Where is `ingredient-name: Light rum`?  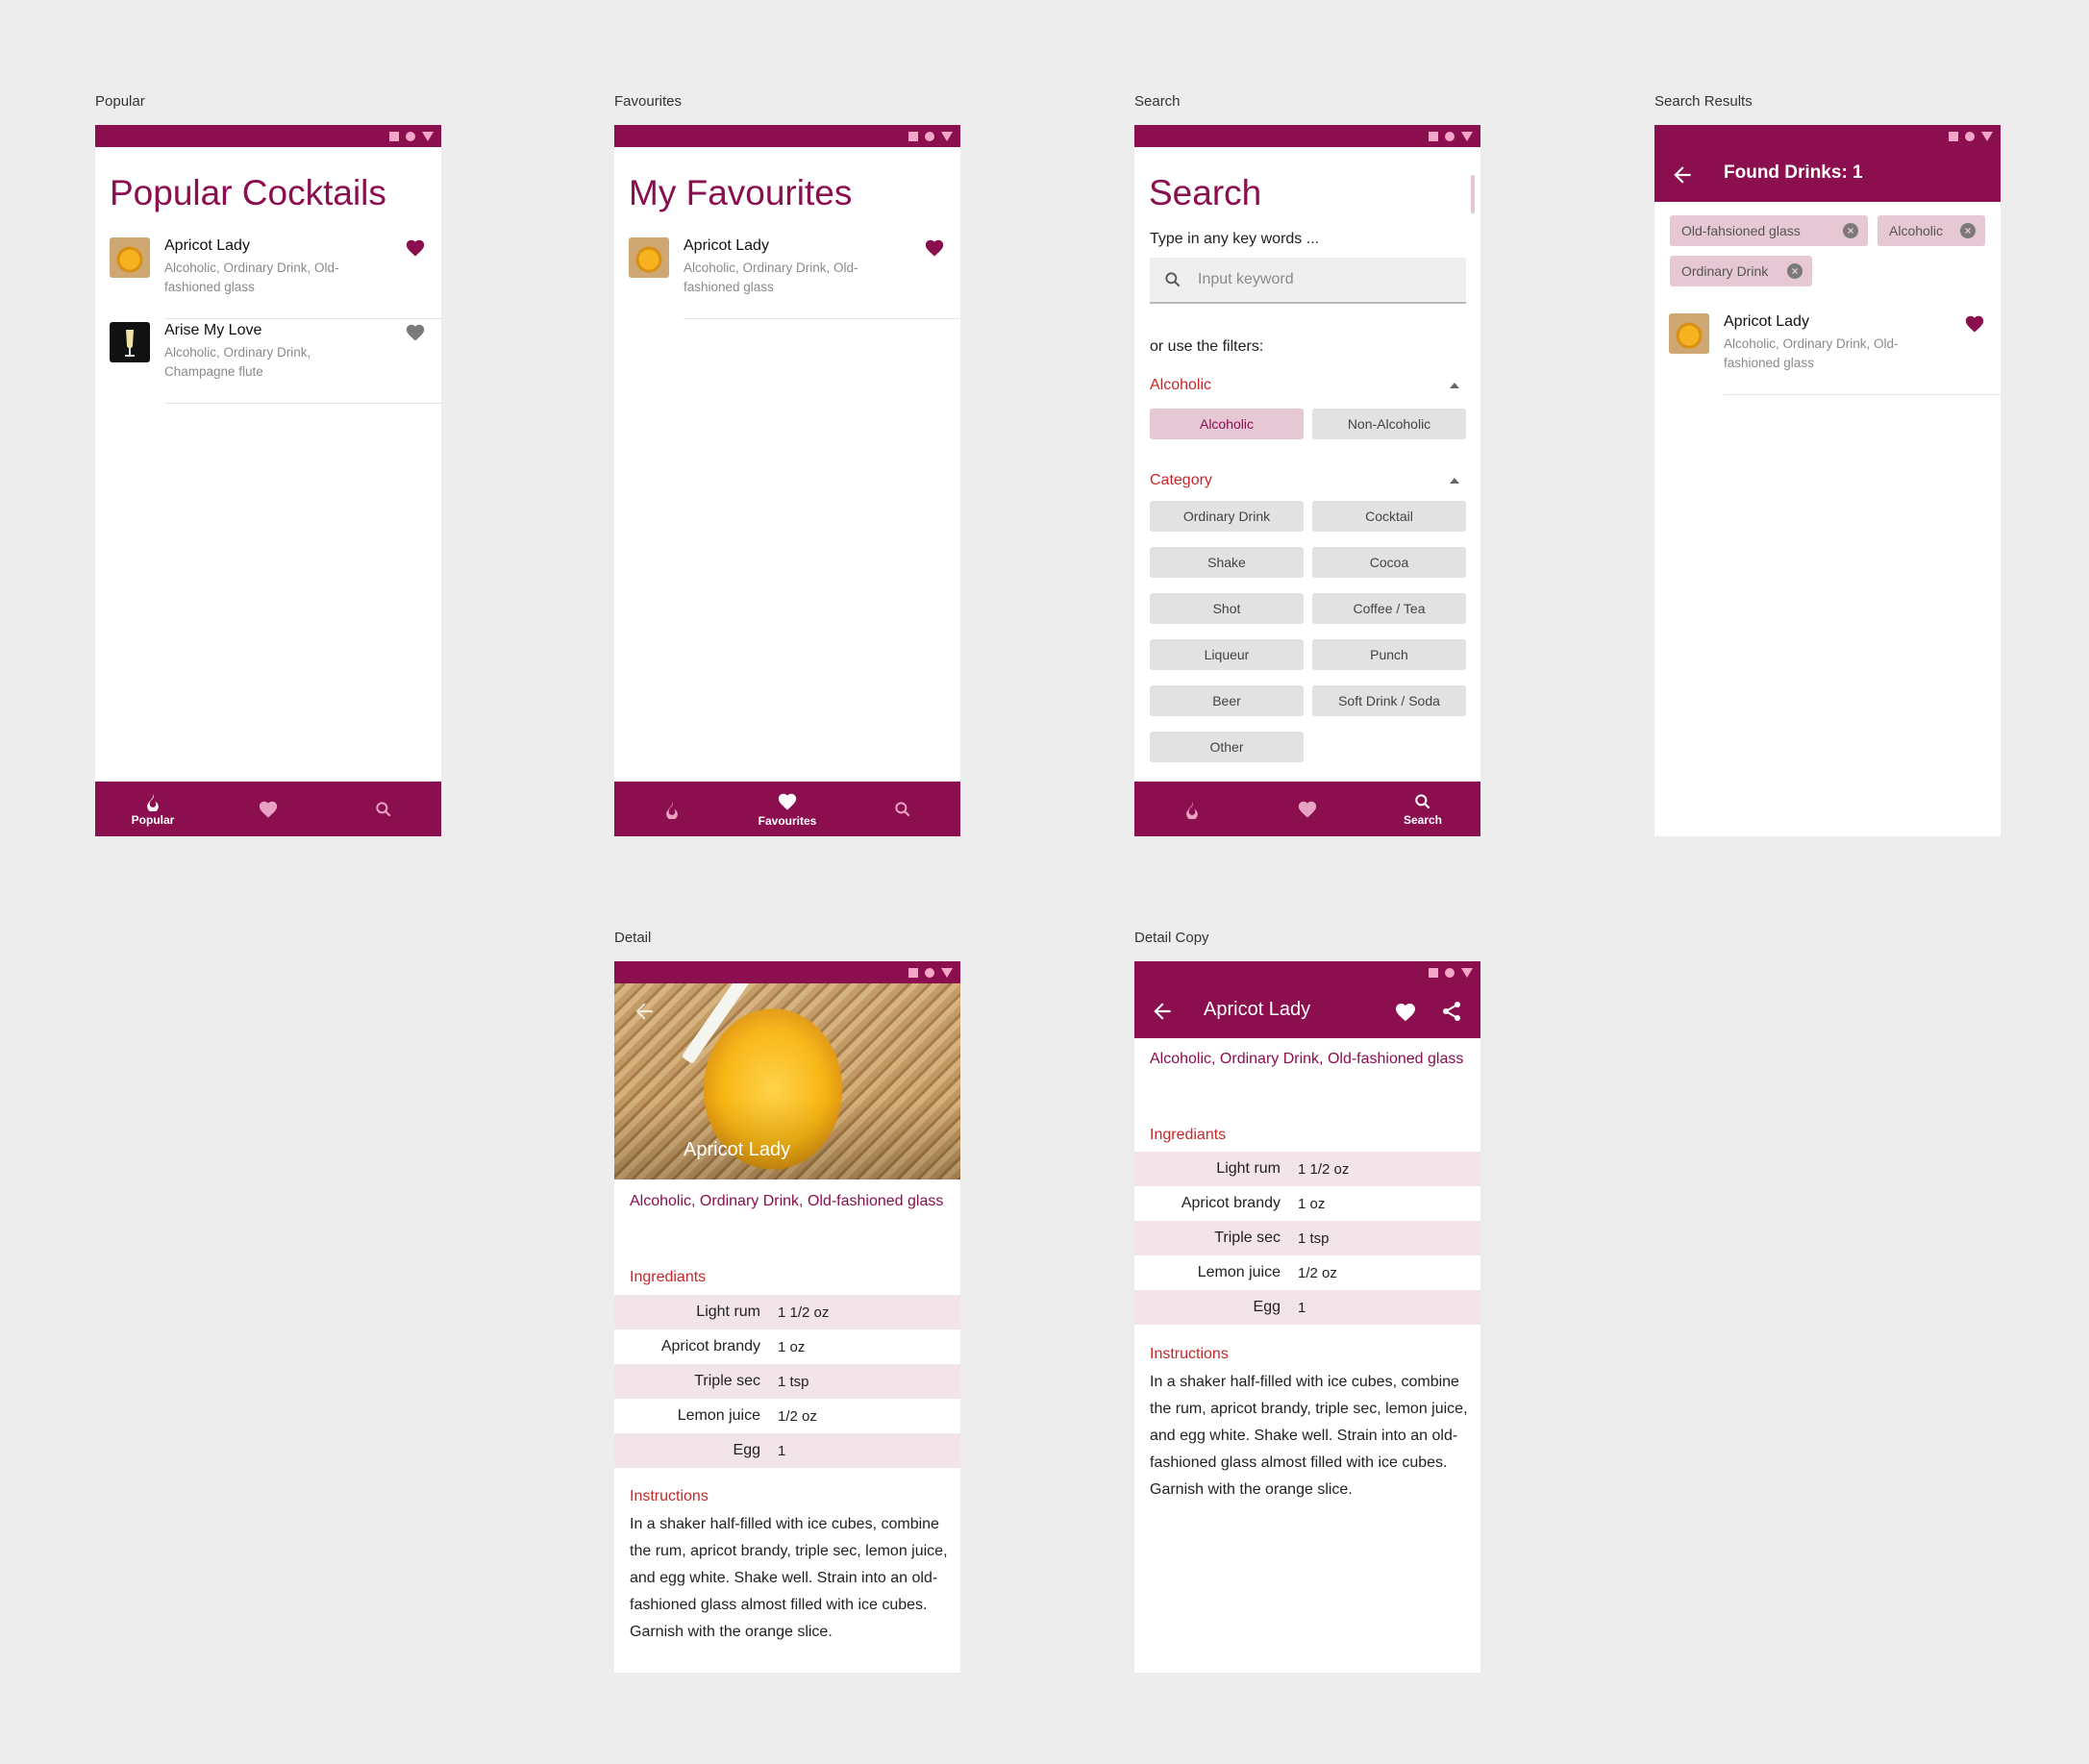 ingredient-name: Light rum is located at coordinates (1248, 1168).